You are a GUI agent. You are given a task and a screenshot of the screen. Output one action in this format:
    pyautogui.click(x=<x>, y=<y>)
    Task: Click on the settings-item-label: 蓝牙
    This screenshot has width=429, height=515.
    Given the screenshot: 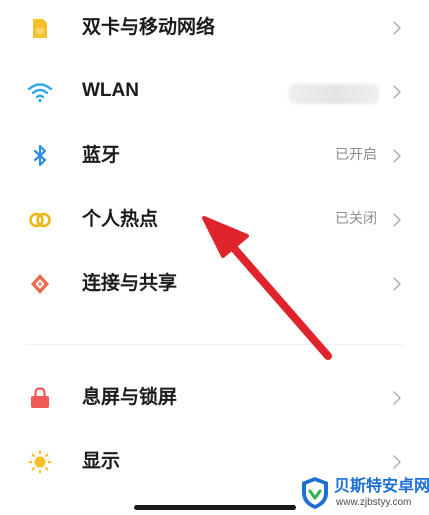 What is the action you would take?
    pyautogui.click(x=101, y=155)
    